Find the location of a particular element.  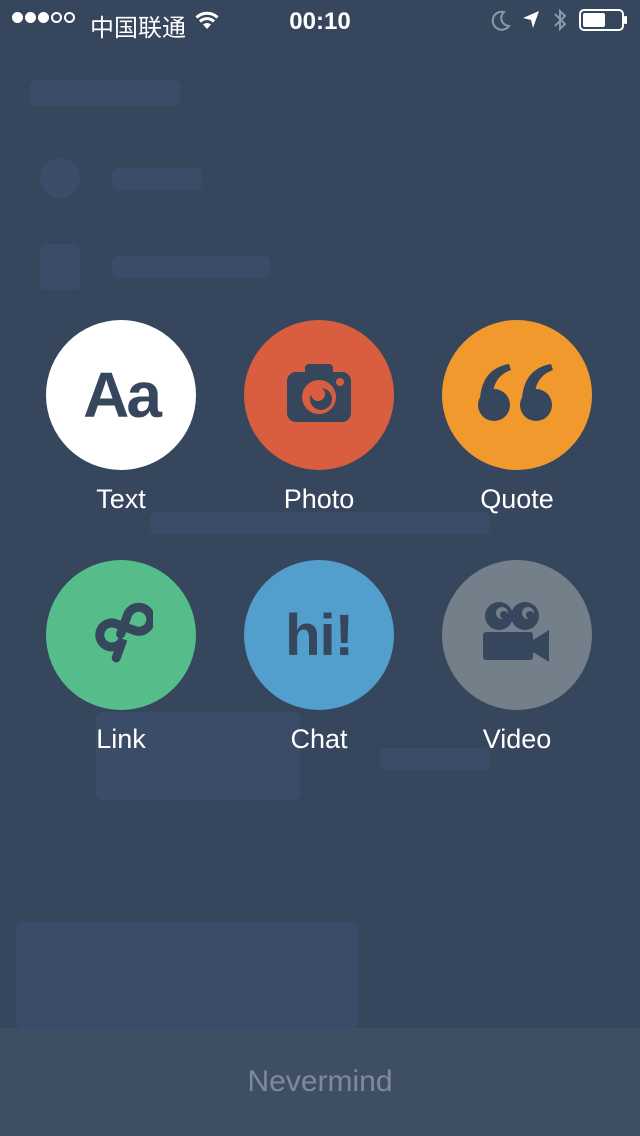

quote-circle is located at coordinates (517, 395).